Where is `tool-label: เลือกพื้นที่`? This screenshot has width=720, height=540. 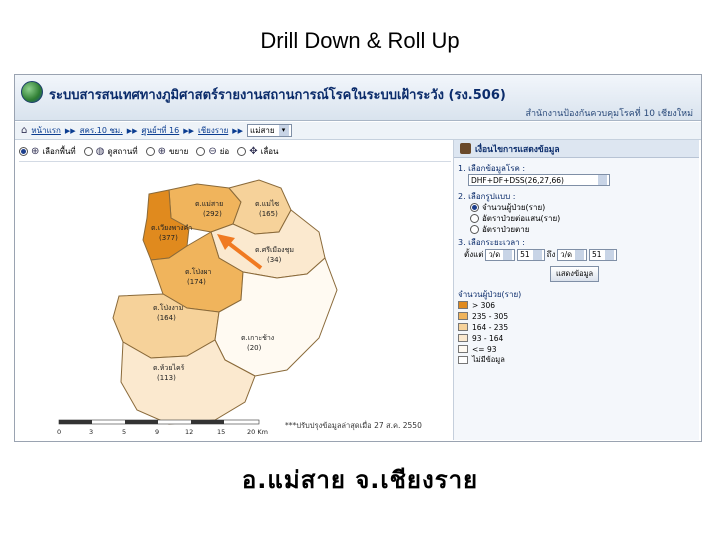 tool-label: เลือกพื้นที่ is located at coordinates (59, 151).